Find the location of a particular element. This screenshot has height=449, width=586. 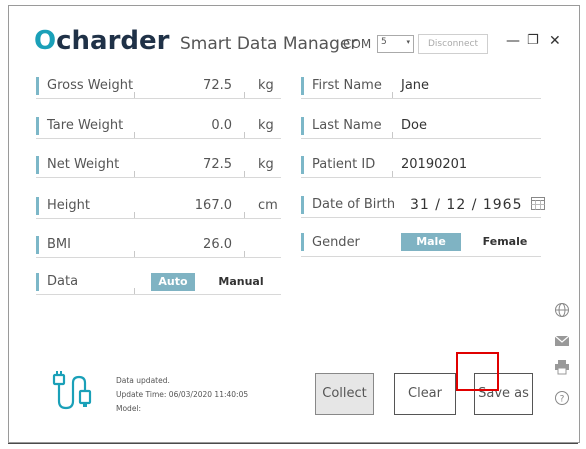

calendar-icon is located at coordinates (538, 203).